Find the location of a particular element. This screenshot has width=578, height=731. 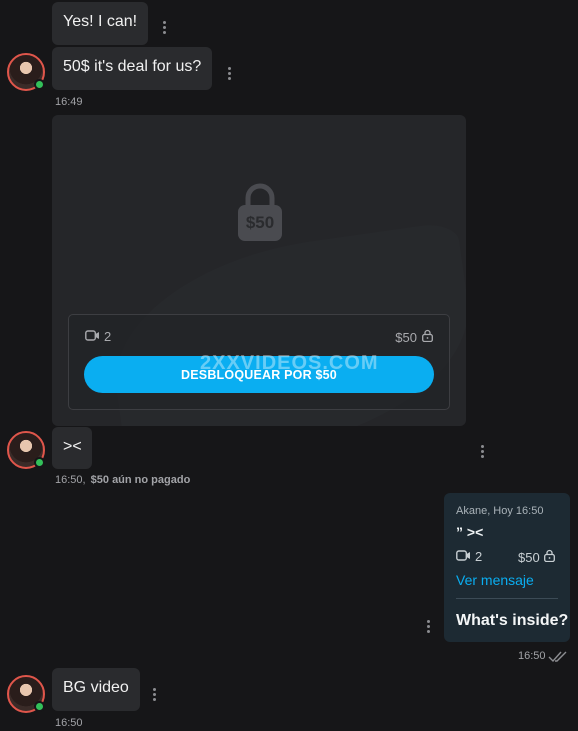

message-bubble: 50$ it's deal for us? is located at coordinates (132, 68).